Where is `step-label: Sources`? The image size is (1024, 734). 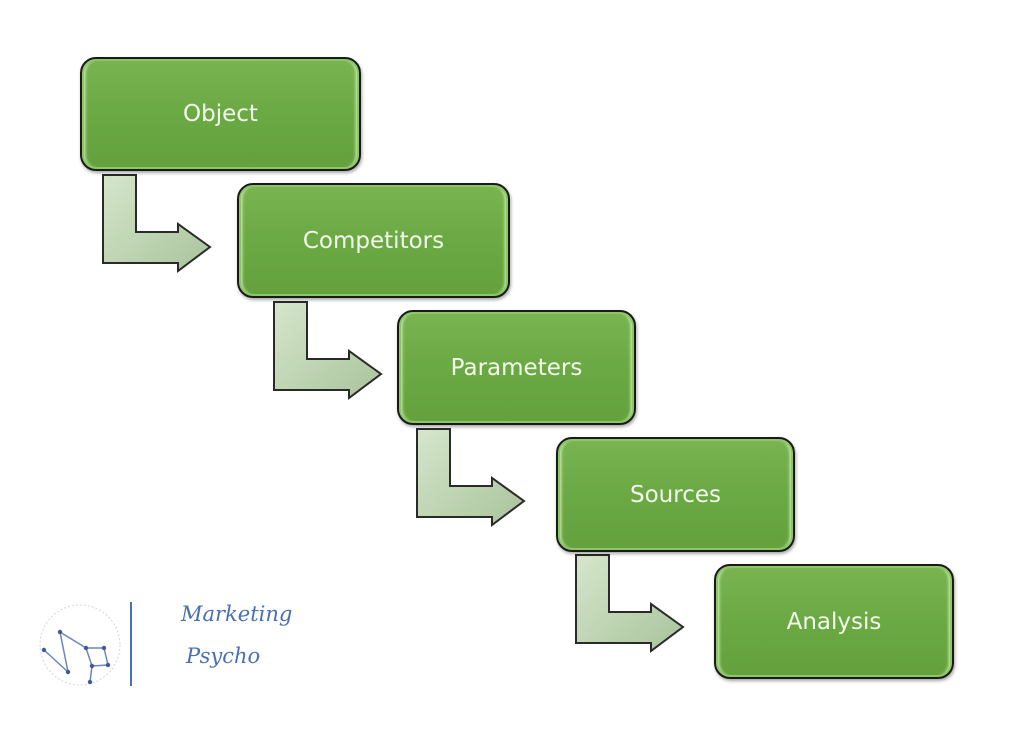
step-label: Sources is located at coordinates (675, 494).